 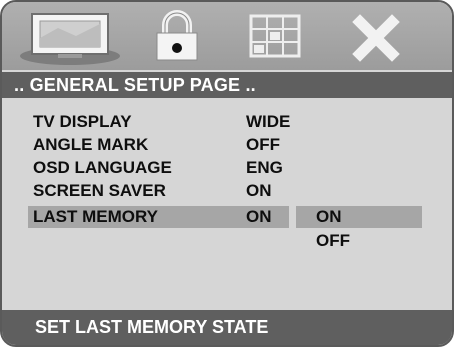 I want to click on setting-row-screen-saver: SCREEN SAVER ON, so click(x=227, y=191).